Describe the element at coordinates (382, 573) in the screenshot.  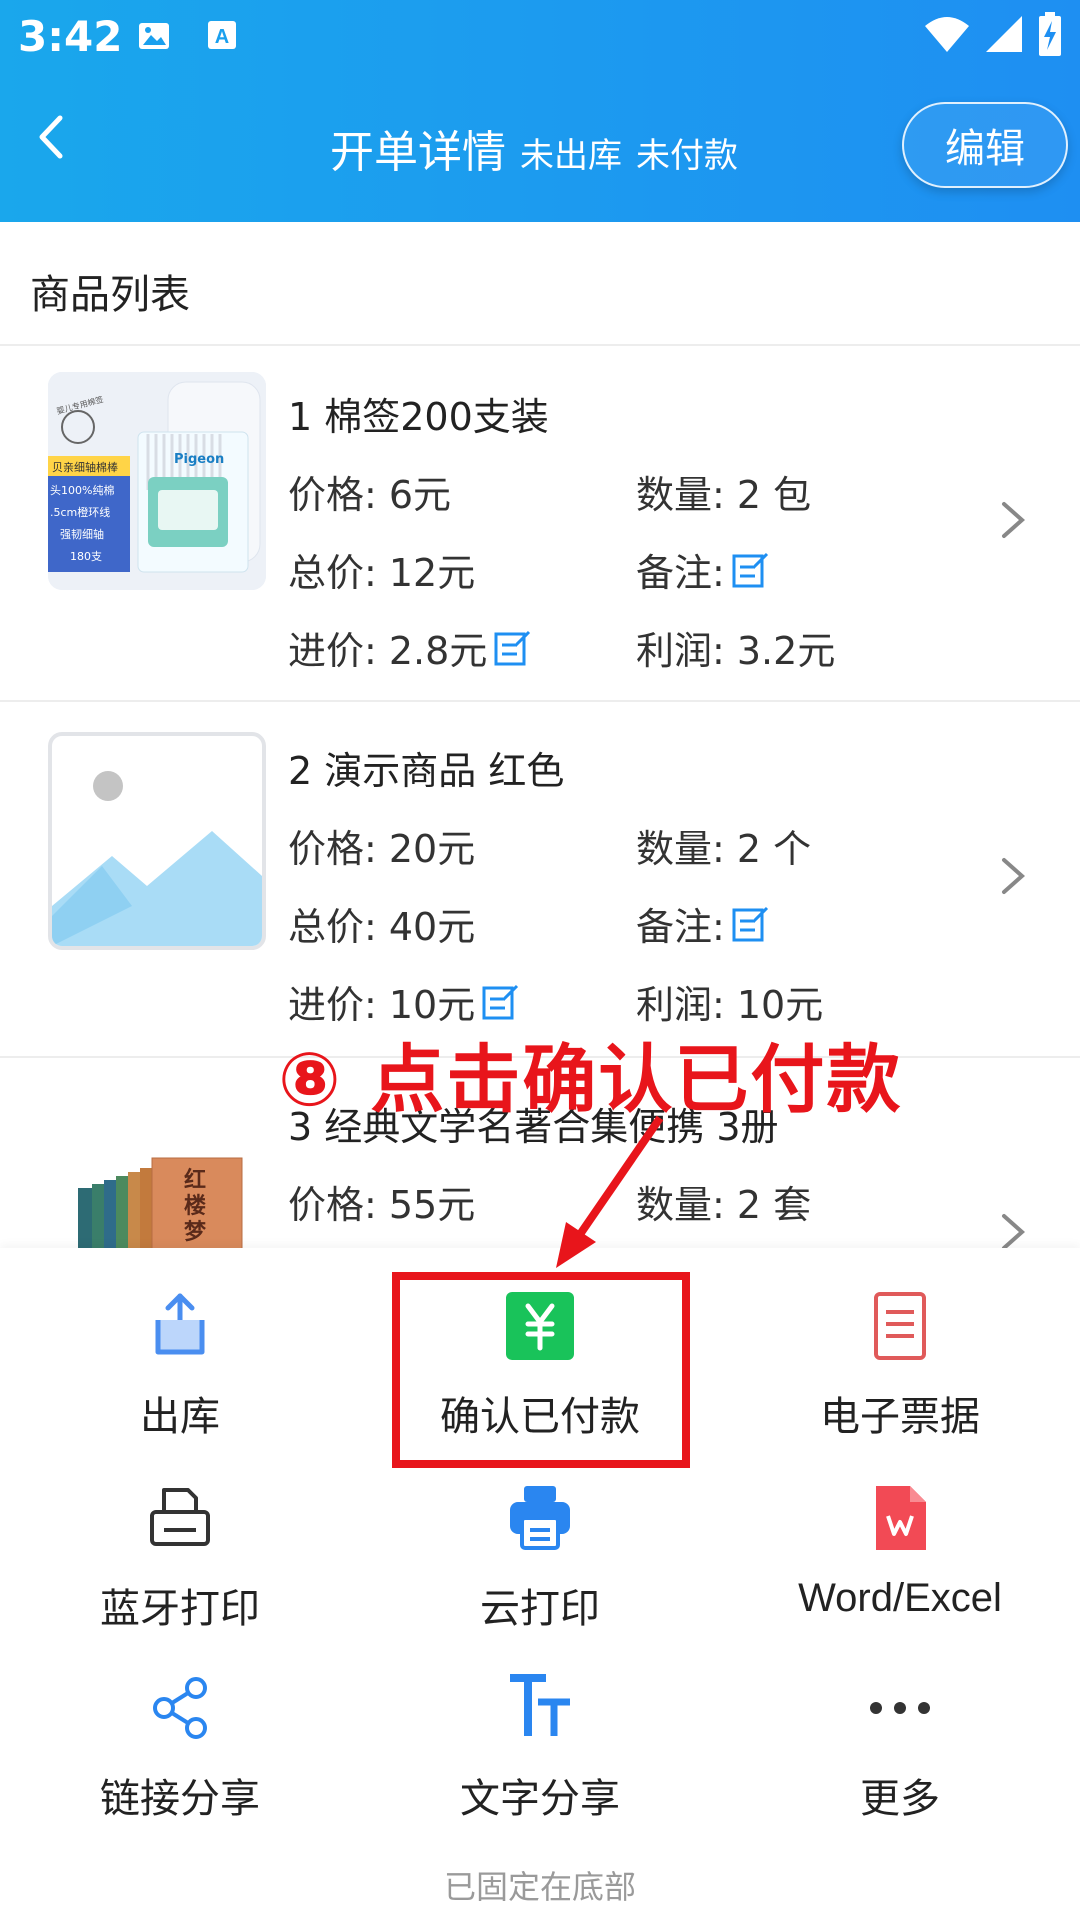
I see `item-total: 总价: 12元` at that location.